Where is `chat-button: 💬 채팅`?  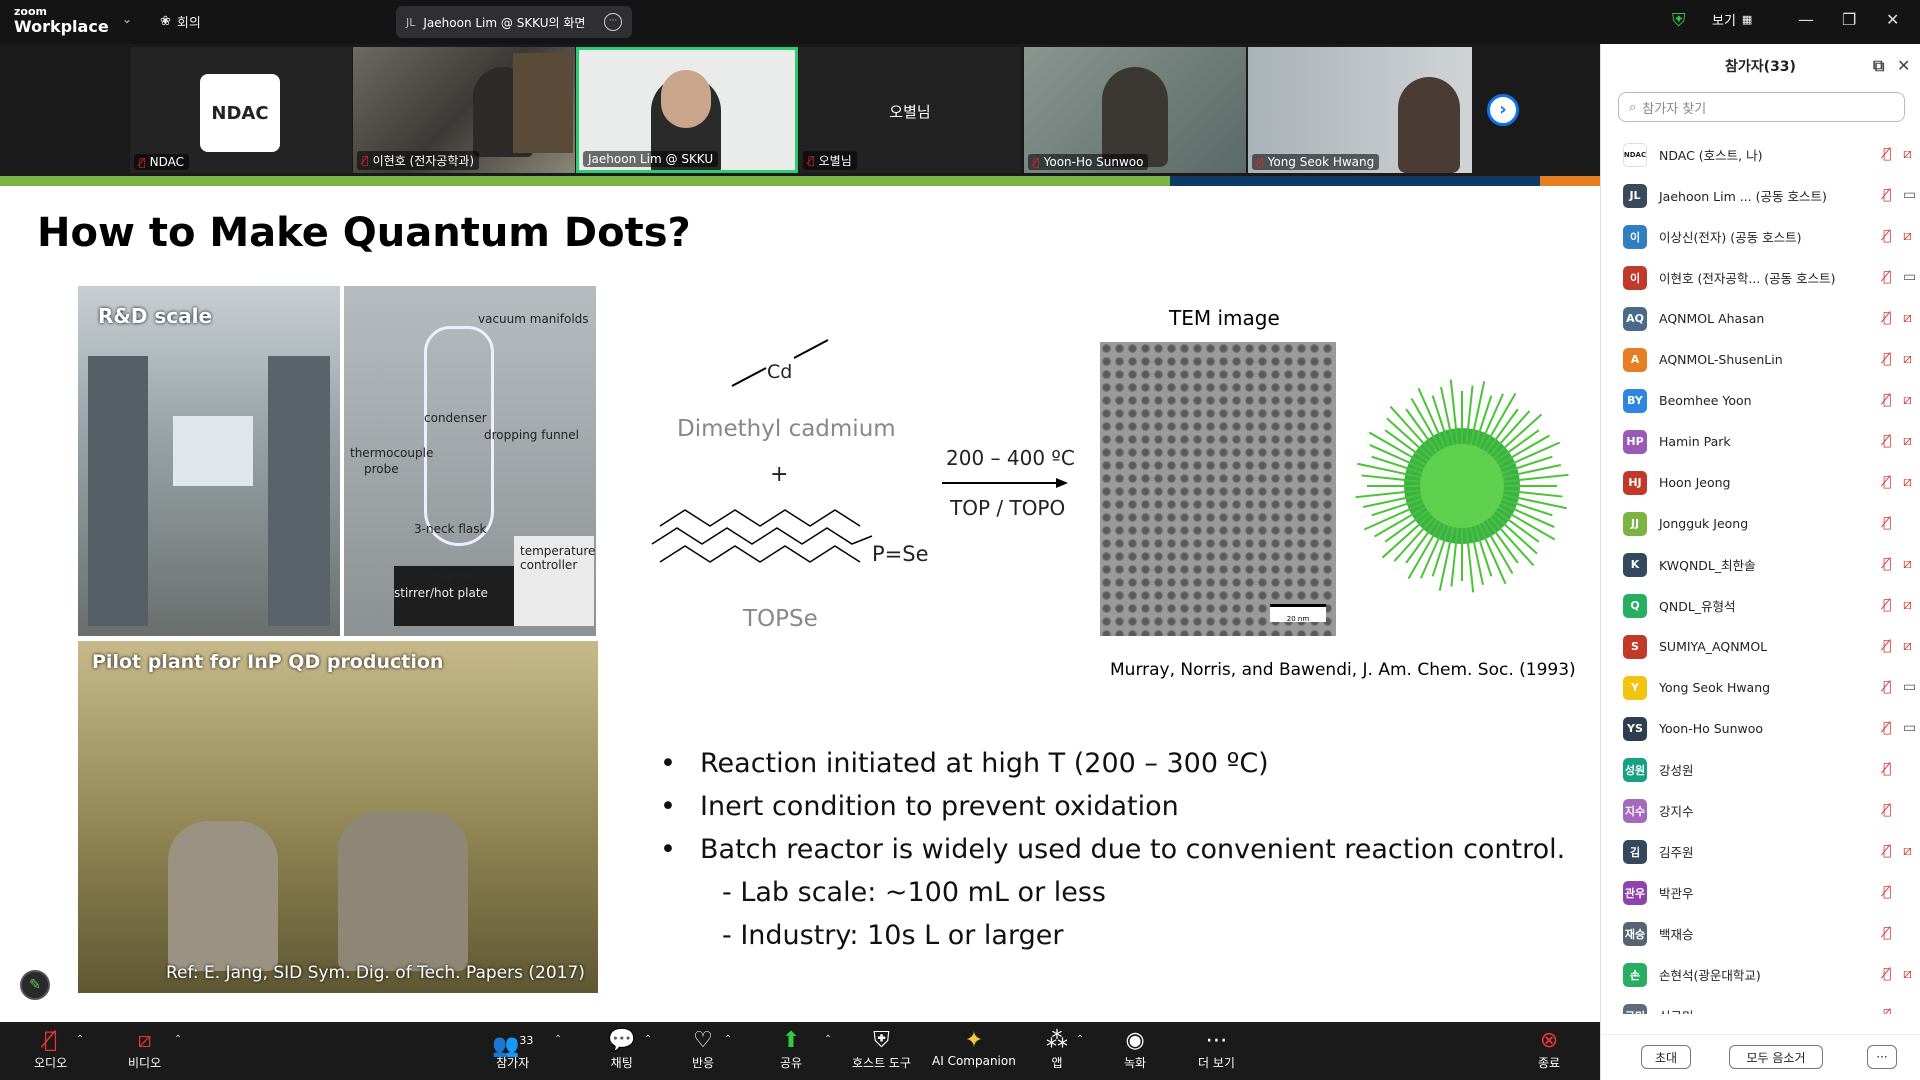 chat-button: 💬 채팅 is located at coordinates (621, 1049).